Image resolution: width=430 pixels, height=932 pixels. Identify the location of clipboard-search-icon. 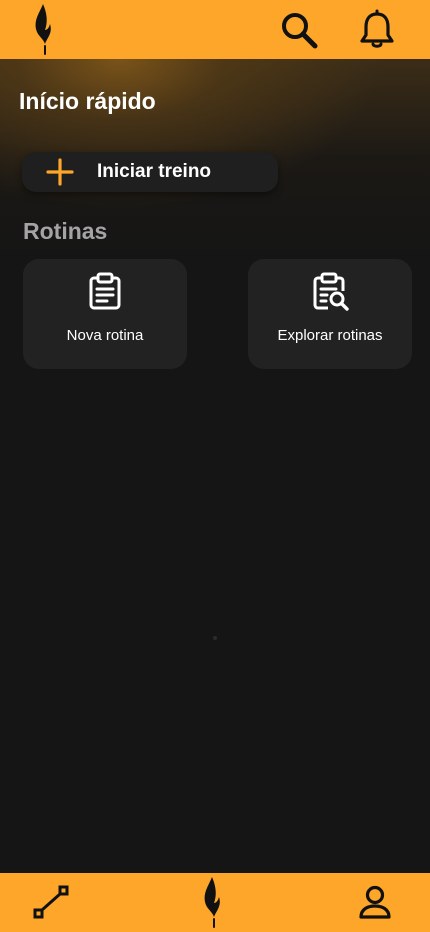
(331, 291).